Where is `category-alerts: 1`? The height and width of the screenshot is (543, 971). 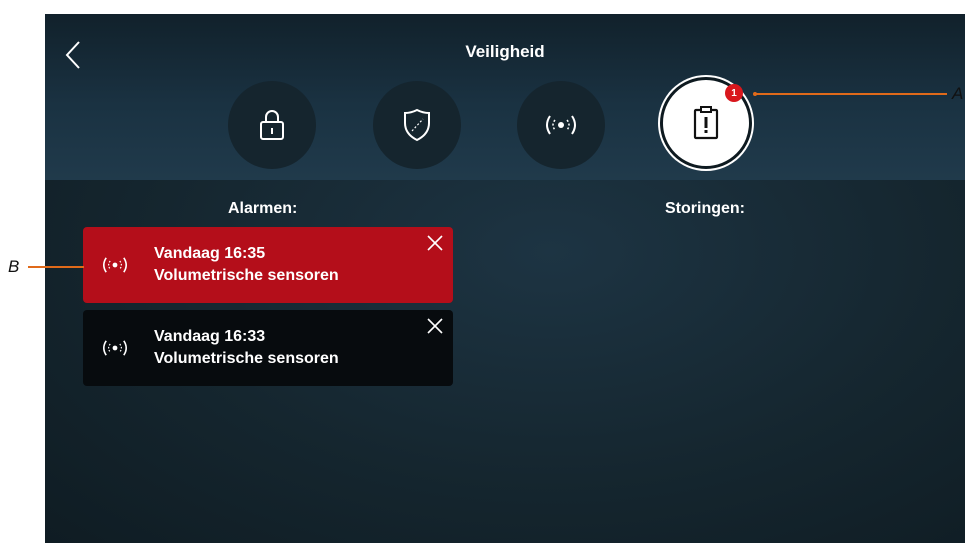
category-alerts: 1 is located at coordinates (706, 123).